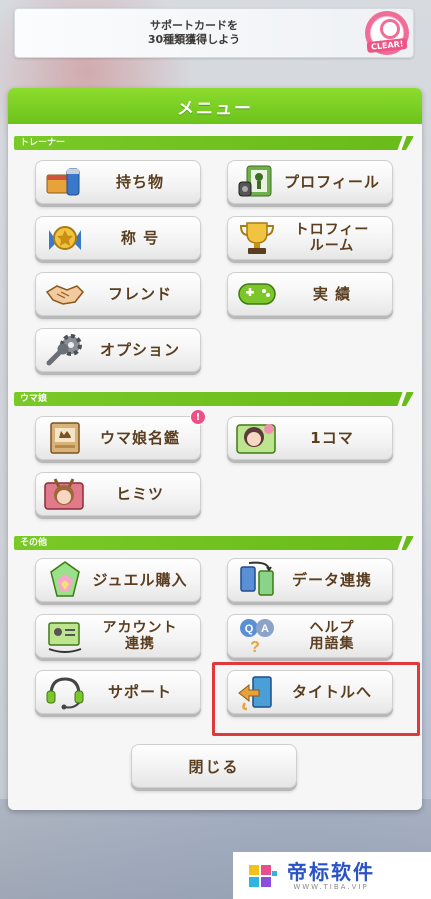 The width and height of the screenshot is (431, 899). Describe the element at coordinates (65, 636) in the screenshot. I see `account-card-icon` at that location.